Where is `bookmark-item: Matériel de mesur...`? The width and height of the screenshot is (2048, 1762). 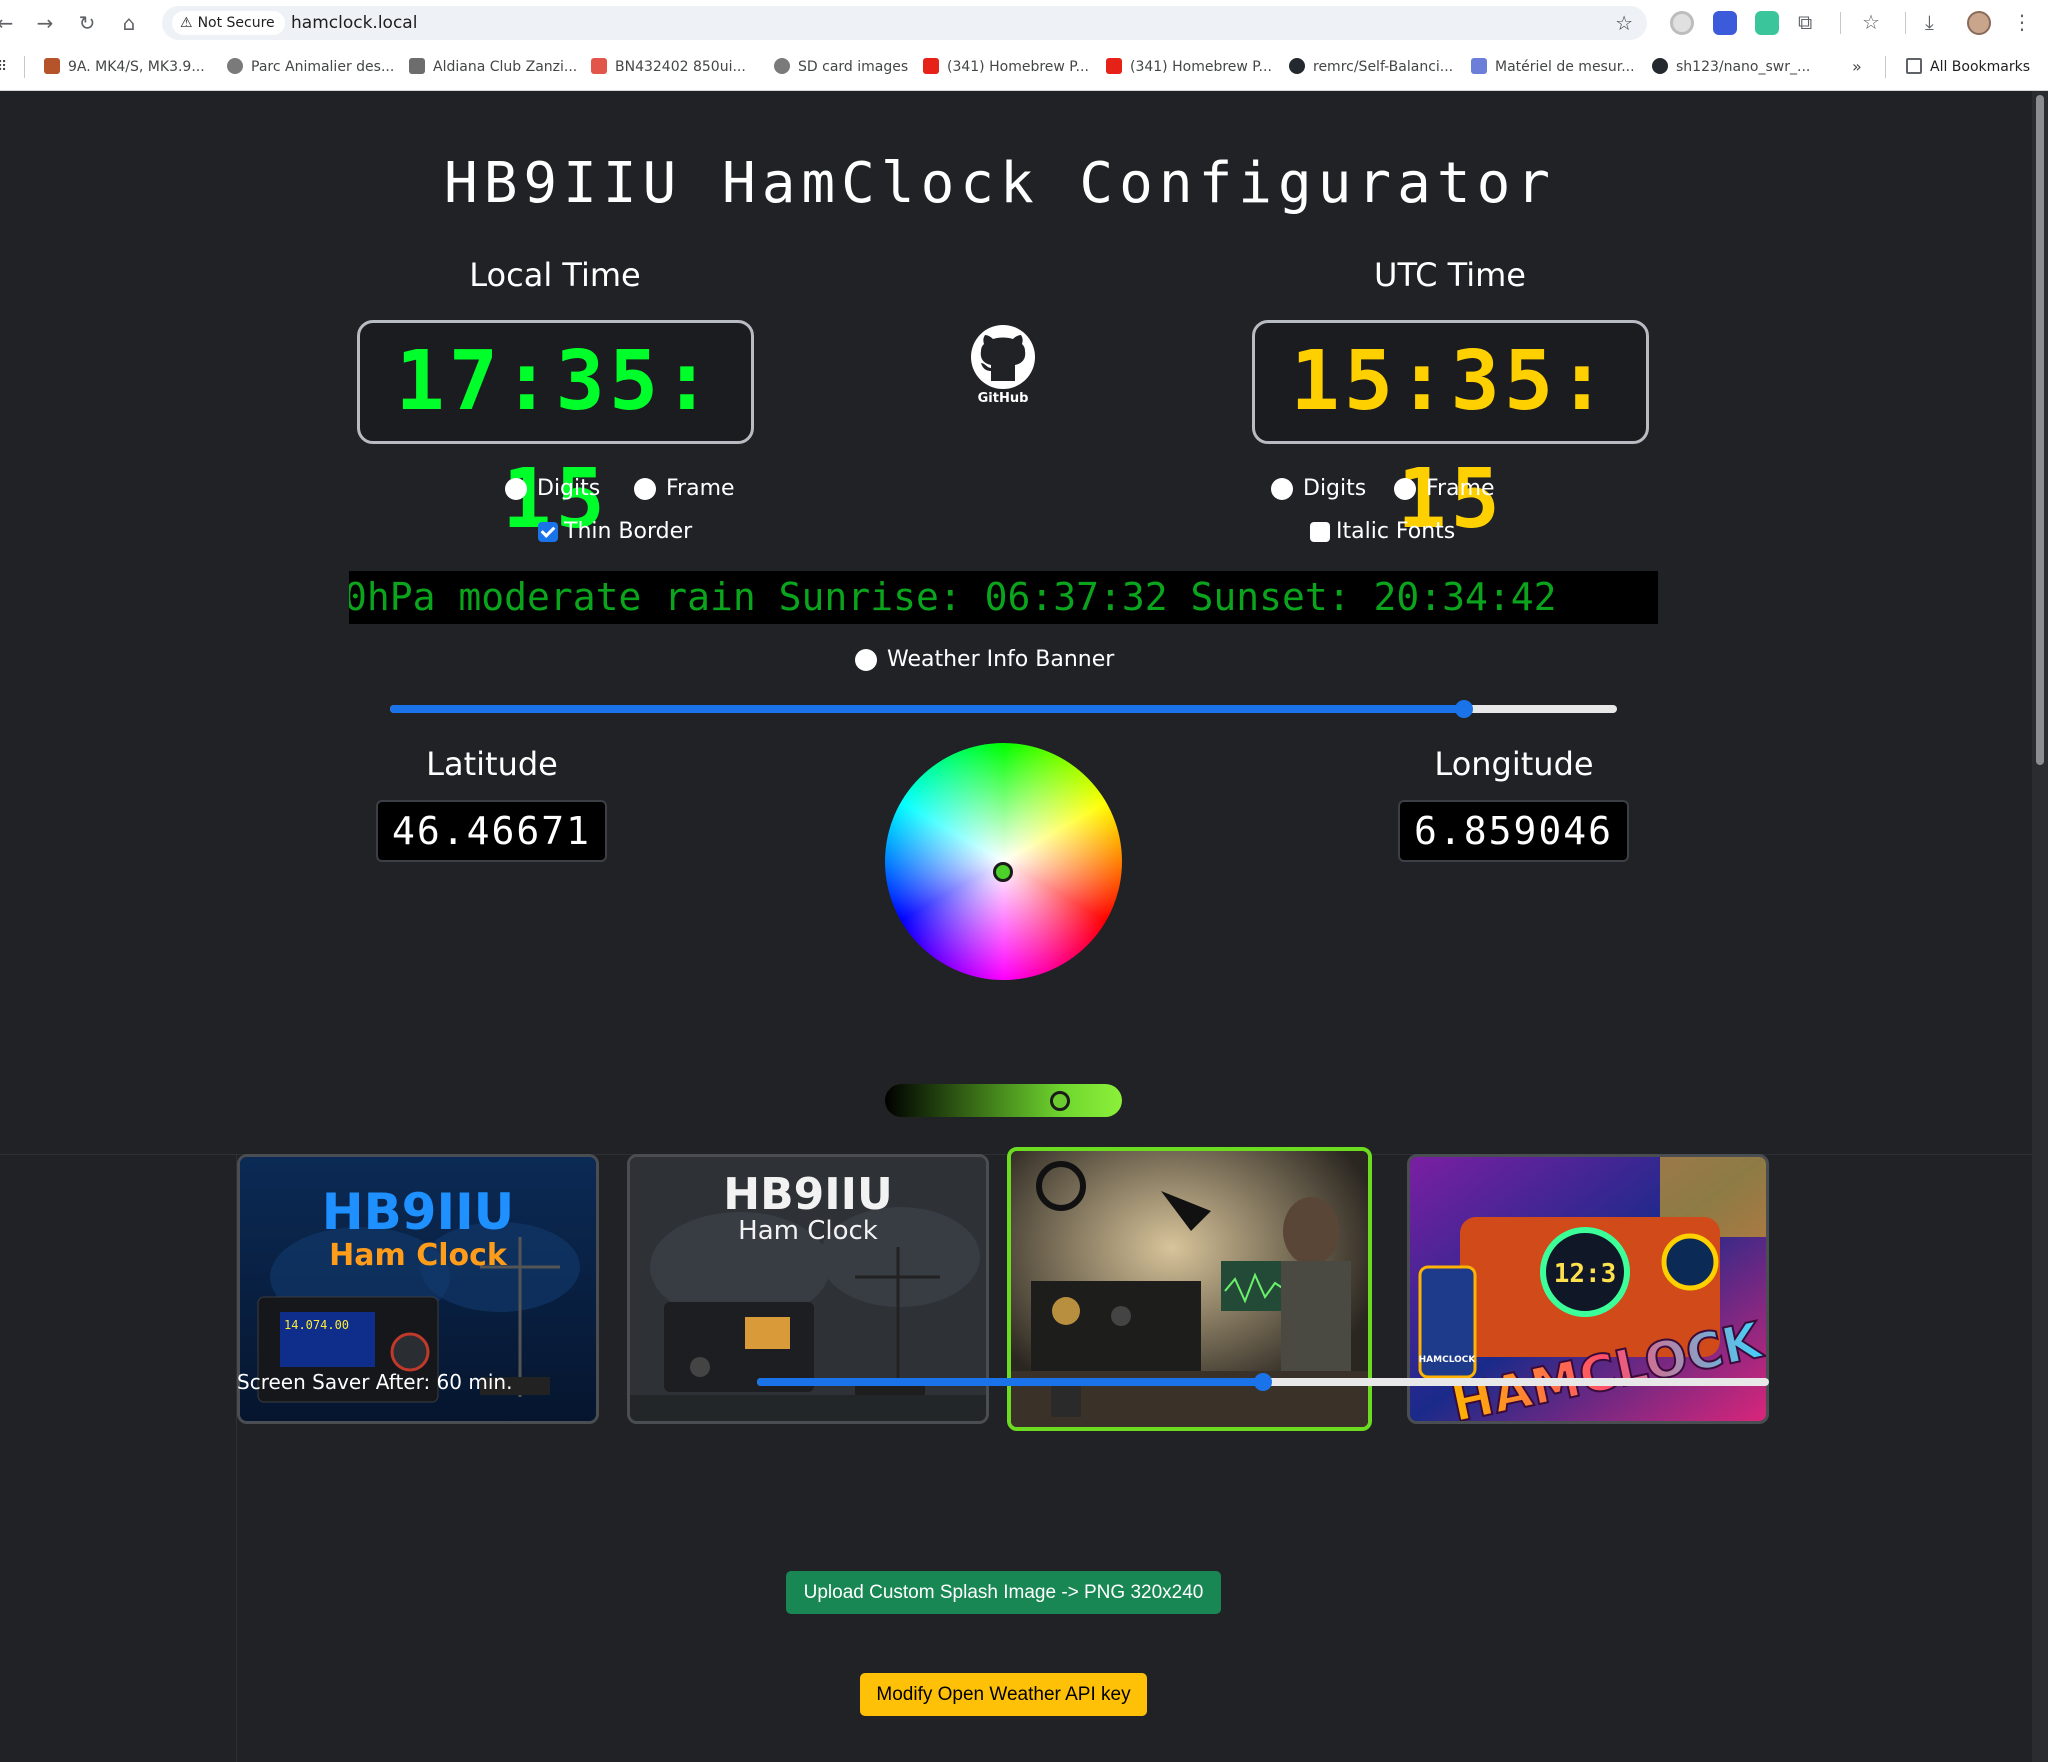 bookmark-item: Matériel de mesur... is located at coordinates (1553, 67).